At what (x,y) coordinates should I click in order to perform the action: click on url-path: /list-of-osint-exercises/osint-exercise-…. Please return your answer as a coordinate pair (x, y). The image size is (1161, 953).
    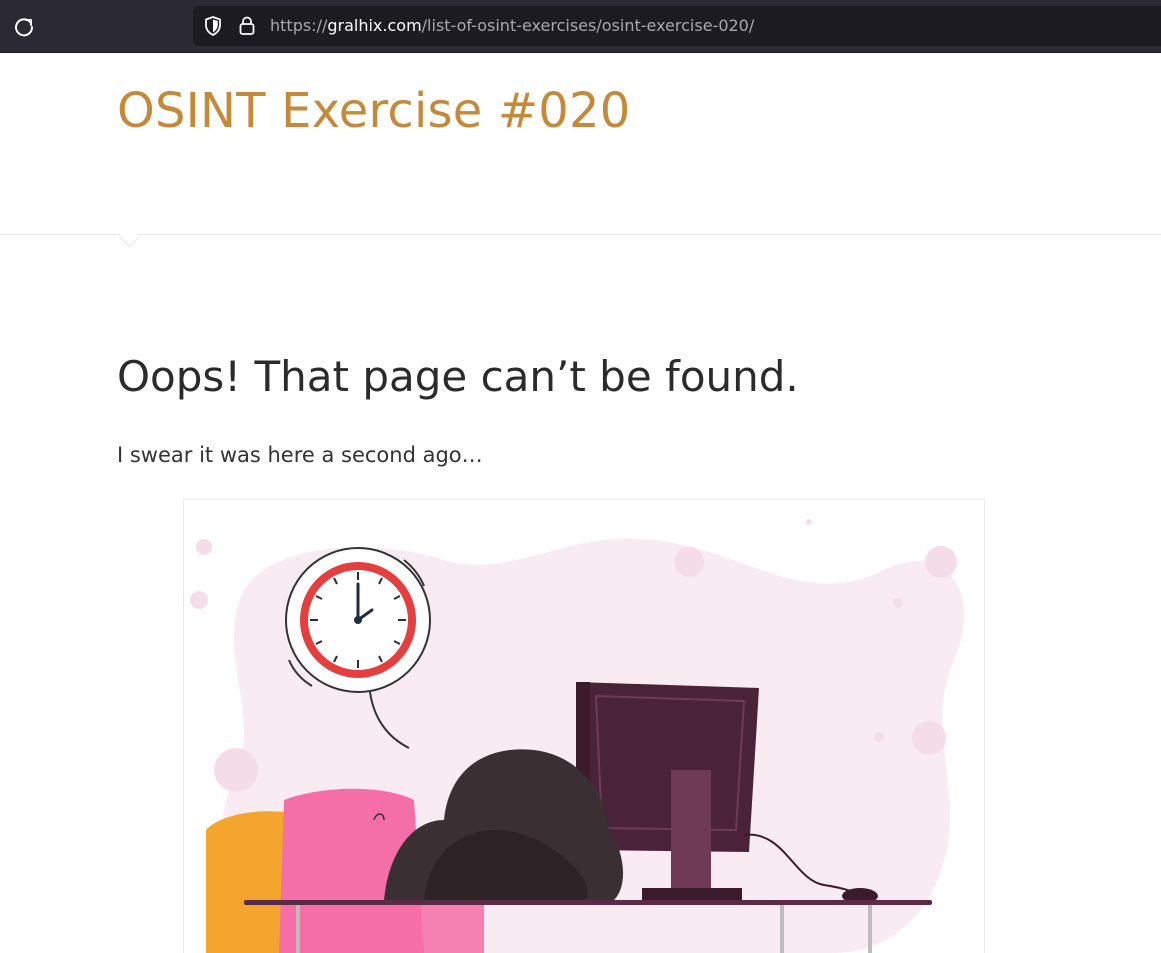
    Looking at the image, I should click on (588, 25).